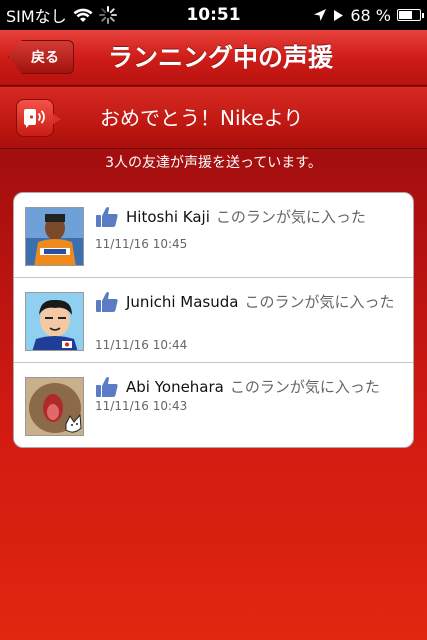  I want to click on location-icon, so click(320, 15).